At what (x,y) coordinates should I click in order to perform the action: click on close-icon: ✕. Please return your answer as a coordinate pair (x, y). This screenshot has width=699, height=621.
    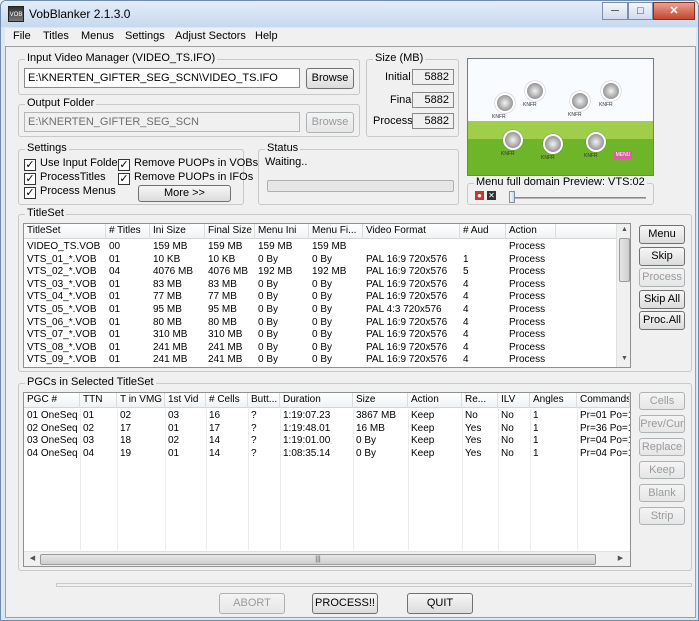
    Looking at the image, I should click on (674, 11).